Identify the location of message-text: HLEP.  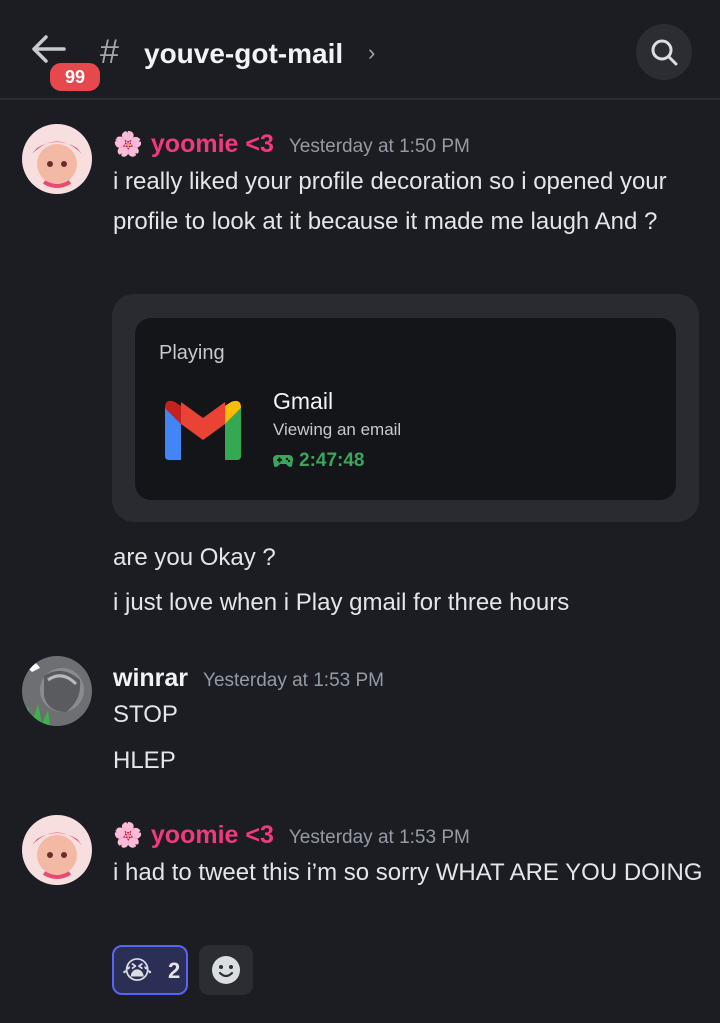
(144, 760).